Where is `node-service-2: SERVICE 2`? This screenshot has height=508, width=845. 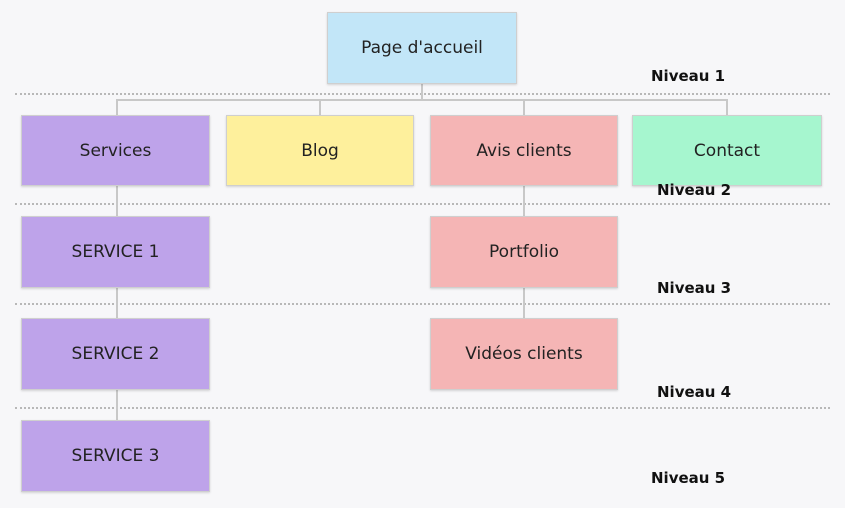 node-service-2: SERVICE 2 is located at coordinates (115, 354).